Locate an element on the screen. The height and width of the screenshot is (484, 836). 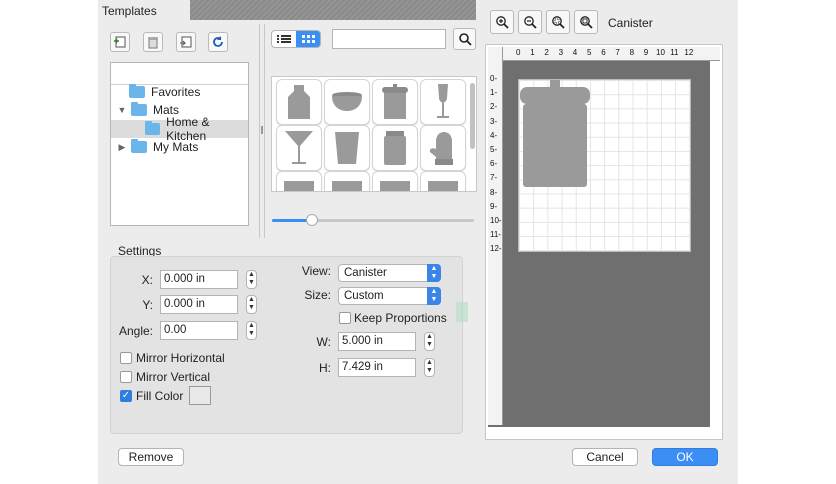
ruler-top-tick: 0 is located at coordinates (518, 52).